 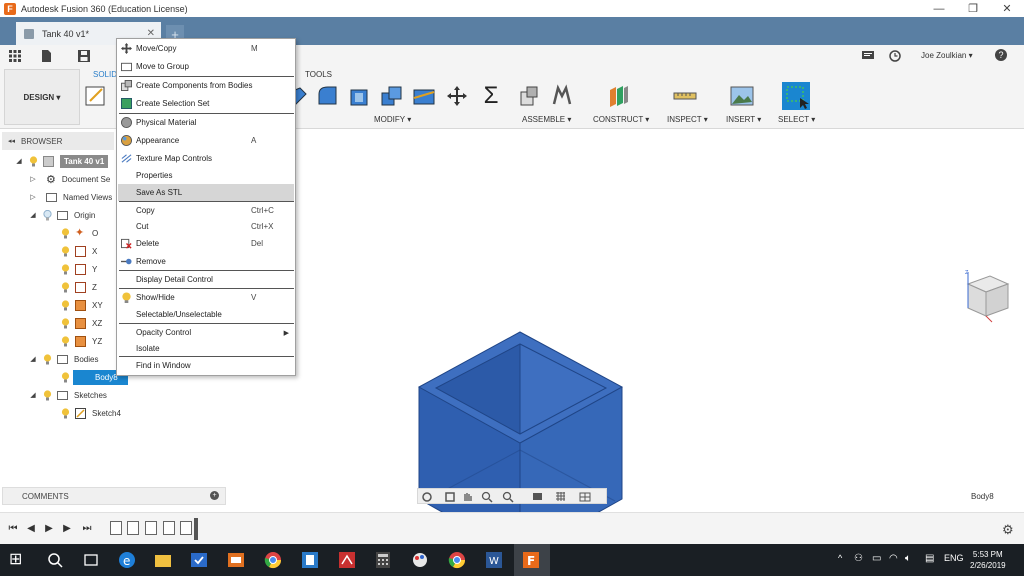 I want to click on taskbar-clock: 5:53 PM 2/26/2019, so click(x=988, y=560).